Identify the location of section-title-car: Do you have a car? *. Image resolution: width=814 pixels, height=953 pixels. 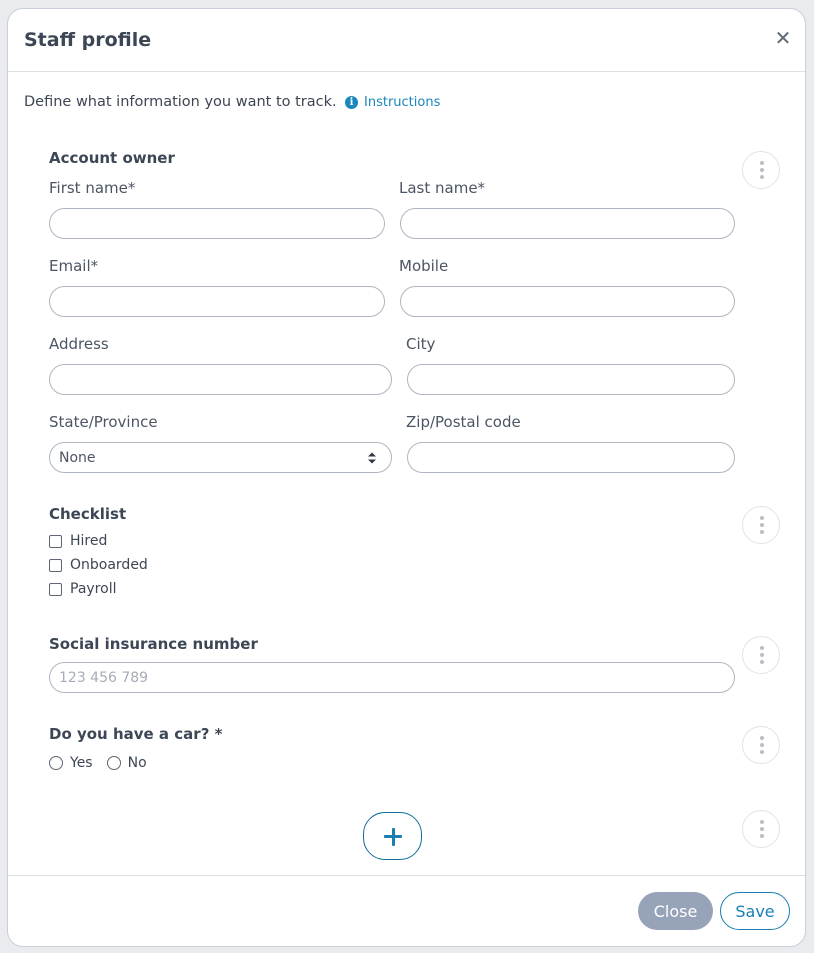
(136, 734).